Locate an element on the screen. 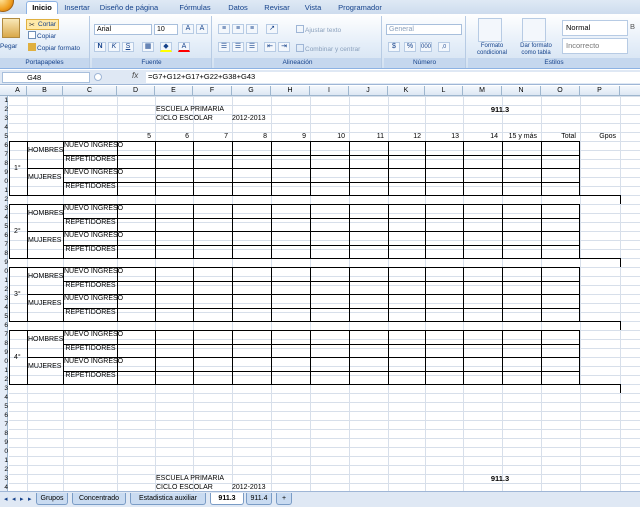  hombres-label-cell: HOMBRES is located at coordinates (45, 276).